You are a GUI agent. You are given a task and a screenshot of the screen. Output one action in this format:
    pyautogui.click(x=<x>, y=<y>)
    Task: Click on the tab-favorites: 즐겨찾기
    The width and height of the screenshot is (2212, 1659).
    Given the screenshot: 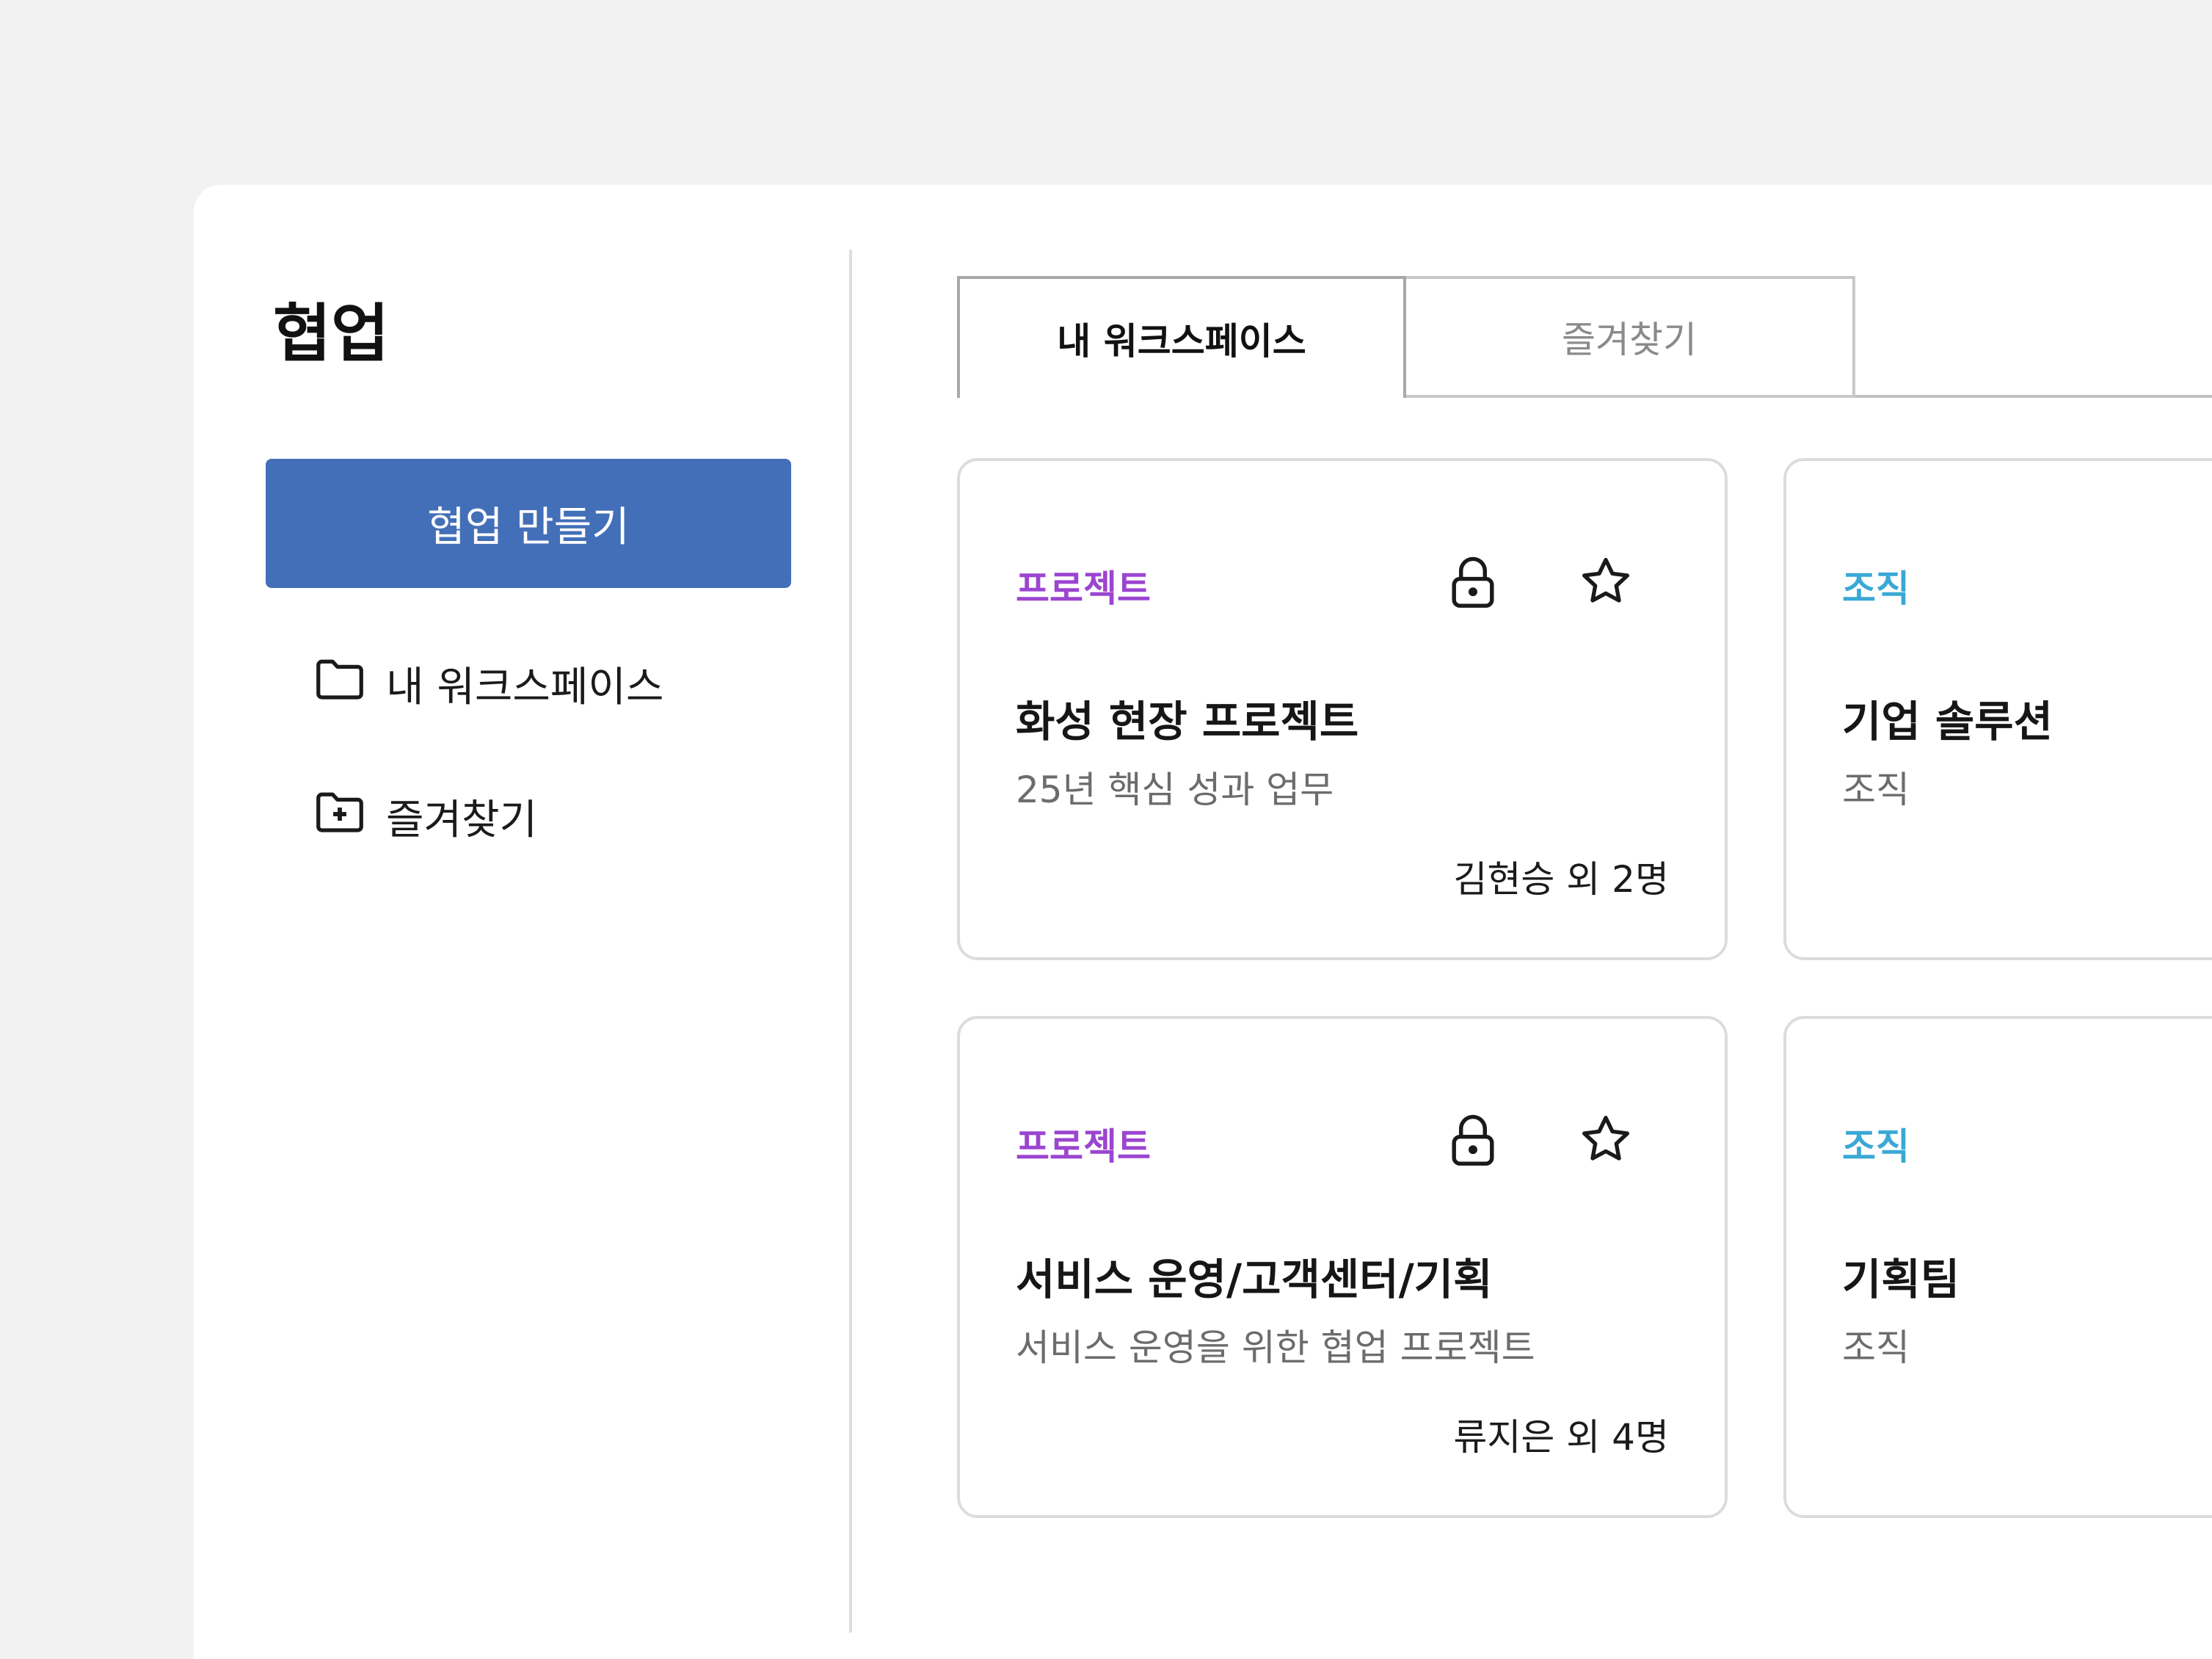 What is the action you would take?
    pyautogui.click(x=1630, y=337)
    